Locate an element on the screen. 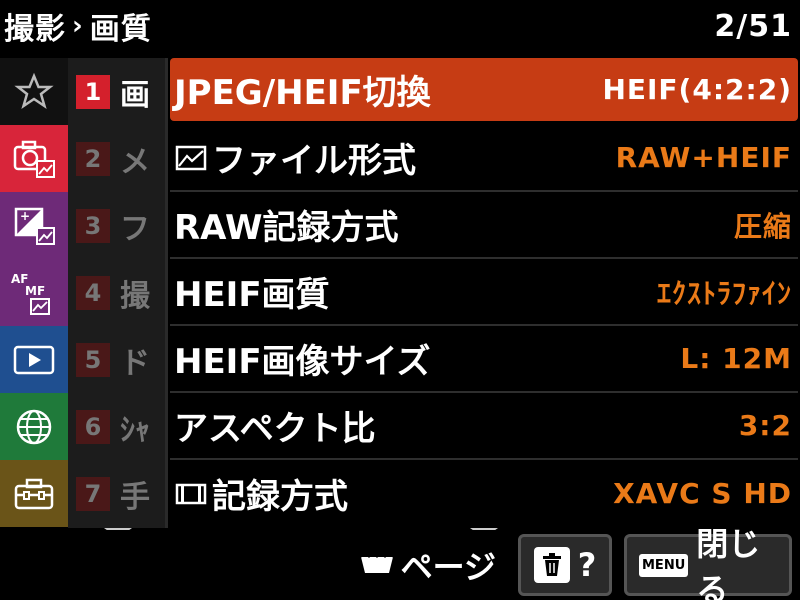 This screenshot has width=800, height=600. menu-item-label: アスペクト比 is located at coordinates (275, 425).